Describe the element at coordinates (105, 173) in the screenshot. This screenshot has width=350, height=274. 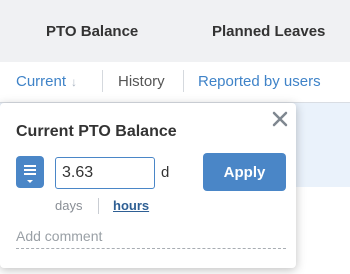
I see `pto-balance-input` at that location.